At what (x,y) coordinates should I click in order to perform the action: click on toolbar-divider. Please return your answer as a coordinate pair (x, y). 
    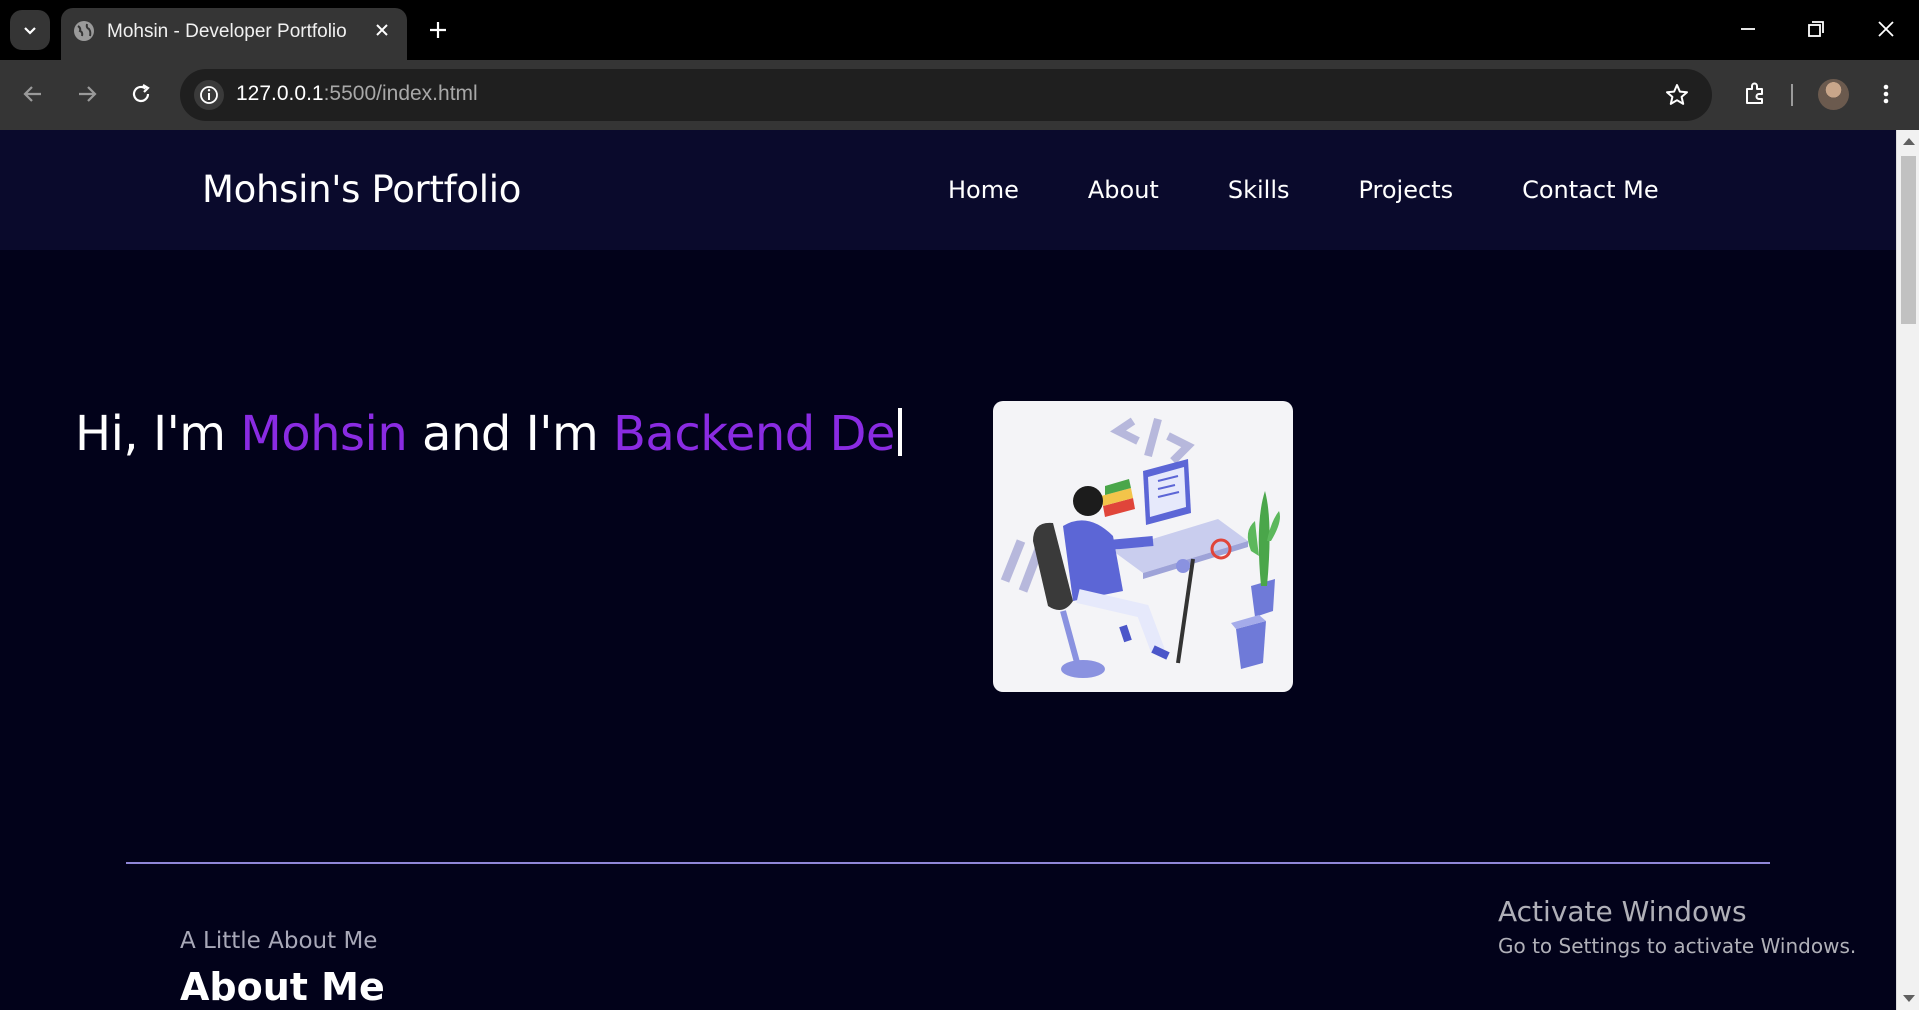
    Looking at the image, I should click on (1792, 95).